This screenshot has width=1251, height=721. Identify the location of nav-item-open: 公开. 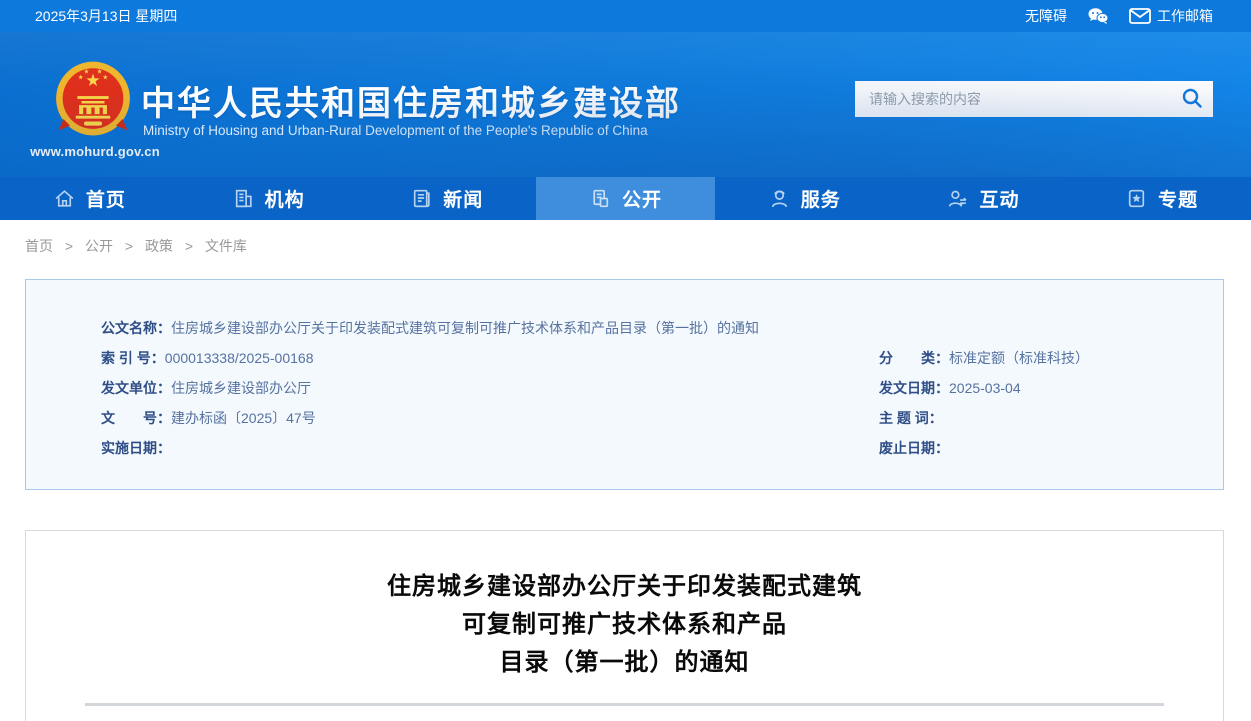
(625, 198).